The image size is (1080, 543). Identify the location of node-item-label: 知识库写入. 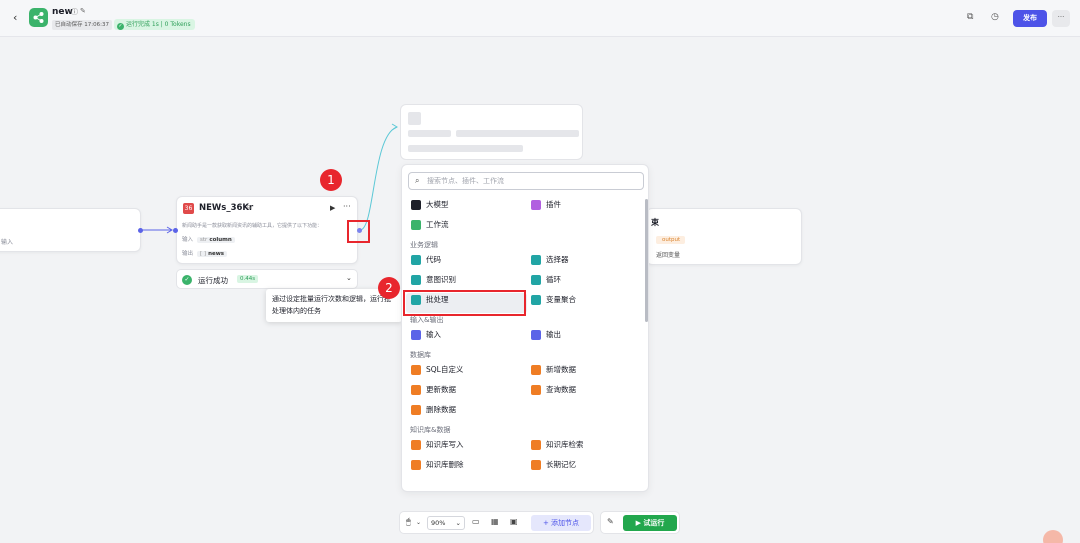
(445, 444).